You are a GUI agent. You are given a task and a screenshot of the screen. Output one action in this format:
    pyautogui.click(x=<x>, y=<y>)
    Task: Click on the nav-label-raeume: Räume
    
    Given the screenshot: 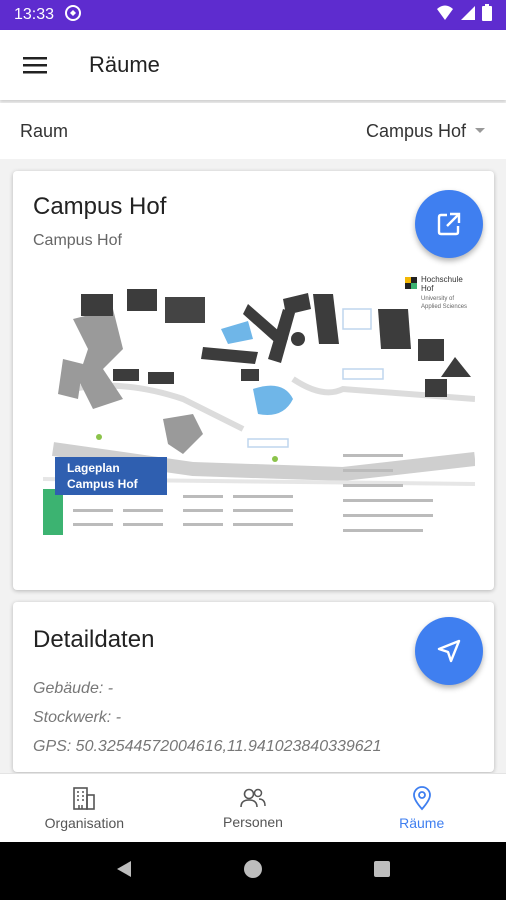 What is the action you would take?
    pyautogui.click(x=422, y=823)
    